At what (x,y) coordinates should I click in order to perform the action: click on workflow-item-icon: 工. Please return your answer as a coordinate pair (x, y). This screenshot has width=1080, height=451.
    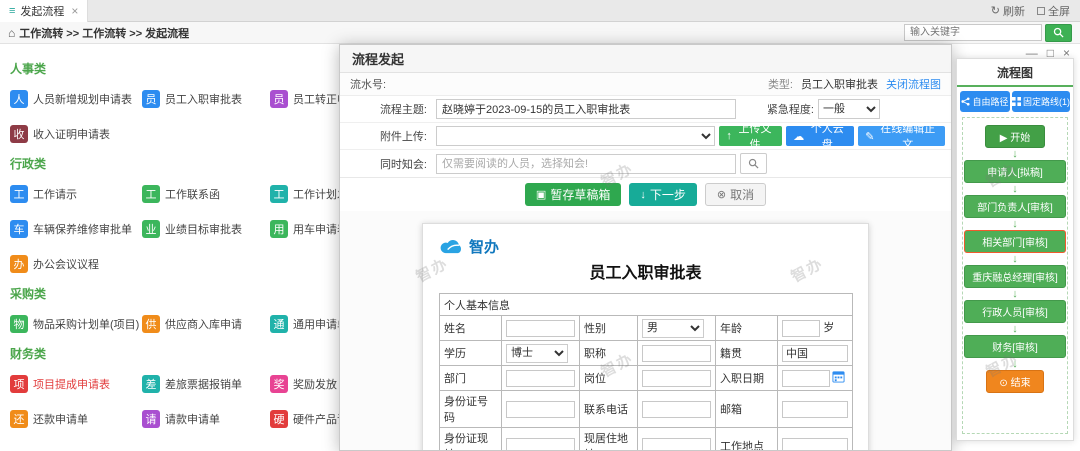
    Looking at the image, I should click on (19, 194).